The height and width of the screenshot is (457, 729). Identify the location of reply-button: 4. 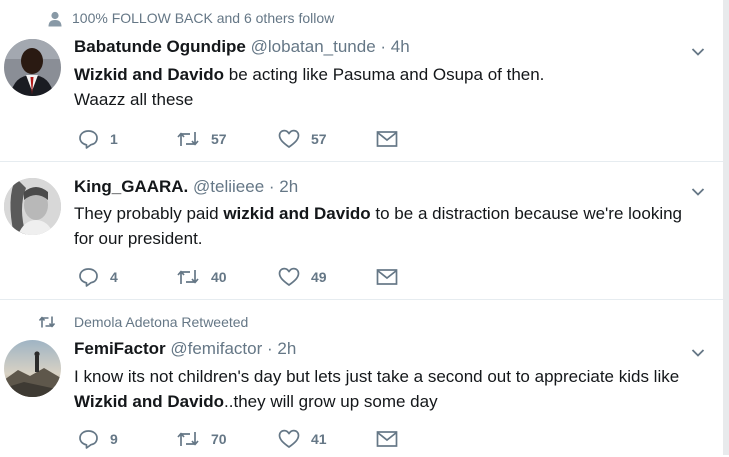
(98, 277).